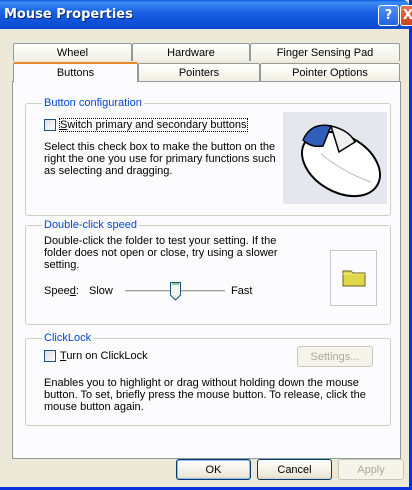  I want to click on tab-wheel: Wheel, so click(72, 52).